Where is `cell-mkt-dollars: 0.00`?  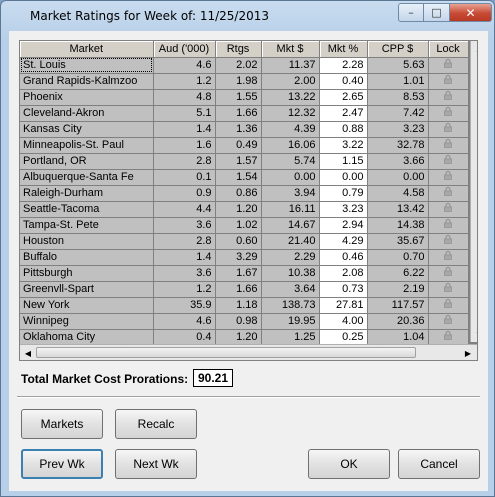 cell-mkt-dollars: 0.00 is located at coordinates (290, 177).